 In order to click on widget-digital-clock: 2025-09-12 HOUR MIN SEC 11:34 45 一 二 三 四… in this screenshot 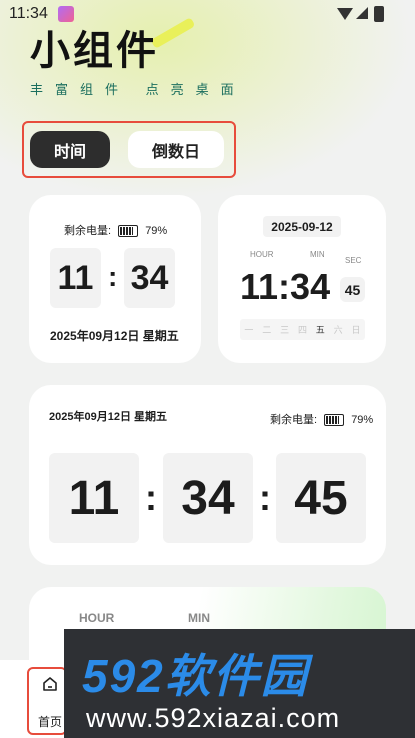, I will do `click(302, 279)`.